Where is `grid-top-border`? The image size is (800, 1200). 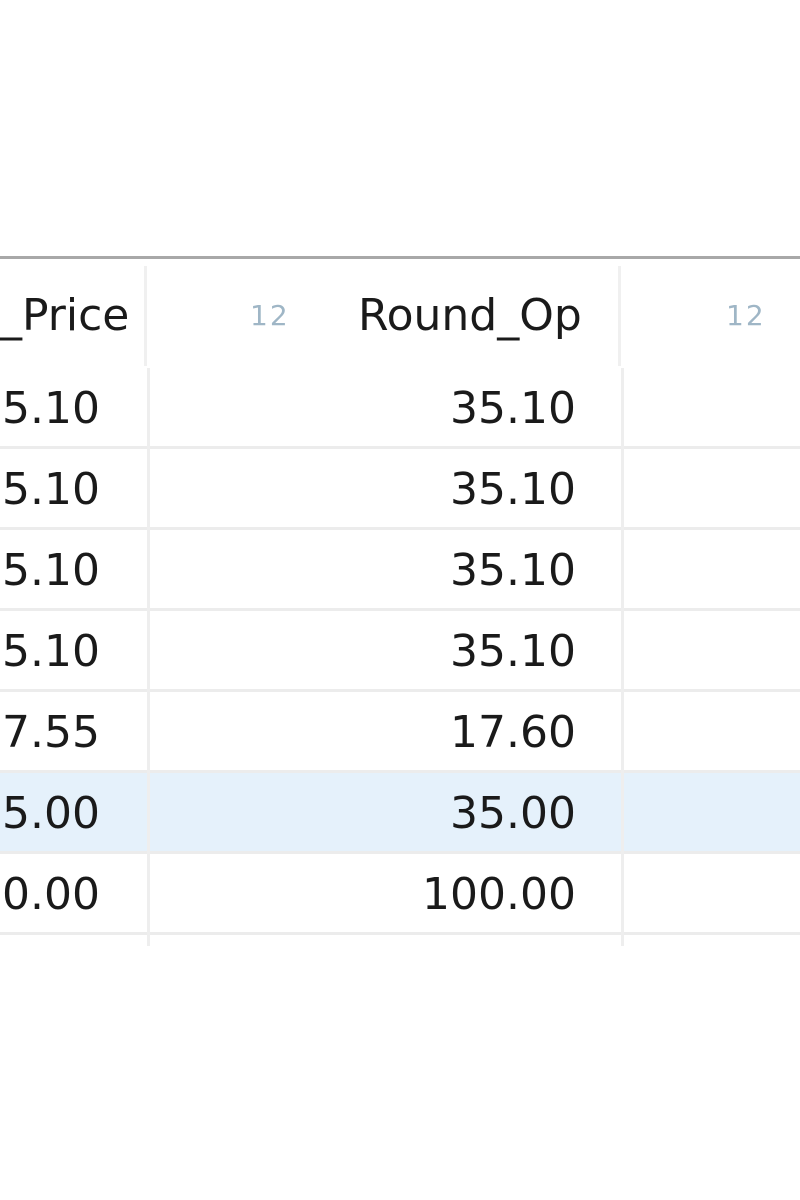 grid-top-border is located at coordinates (400, 257).